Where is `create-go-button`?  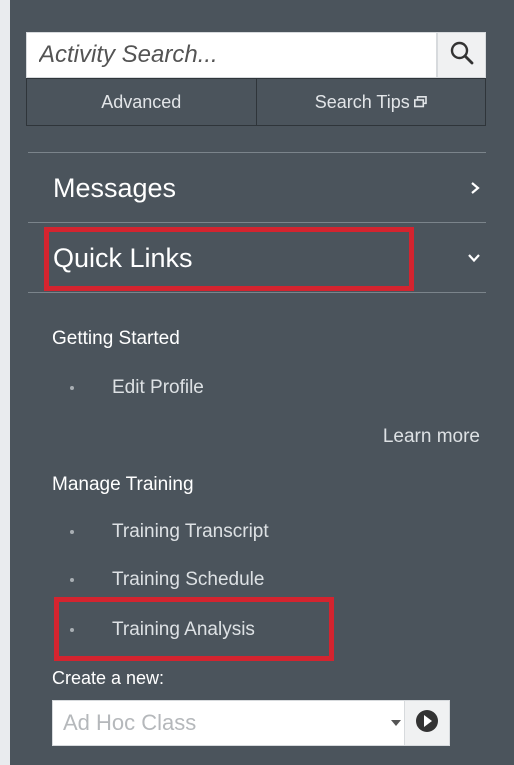 create-go-button is located at coordinates (427, 723).